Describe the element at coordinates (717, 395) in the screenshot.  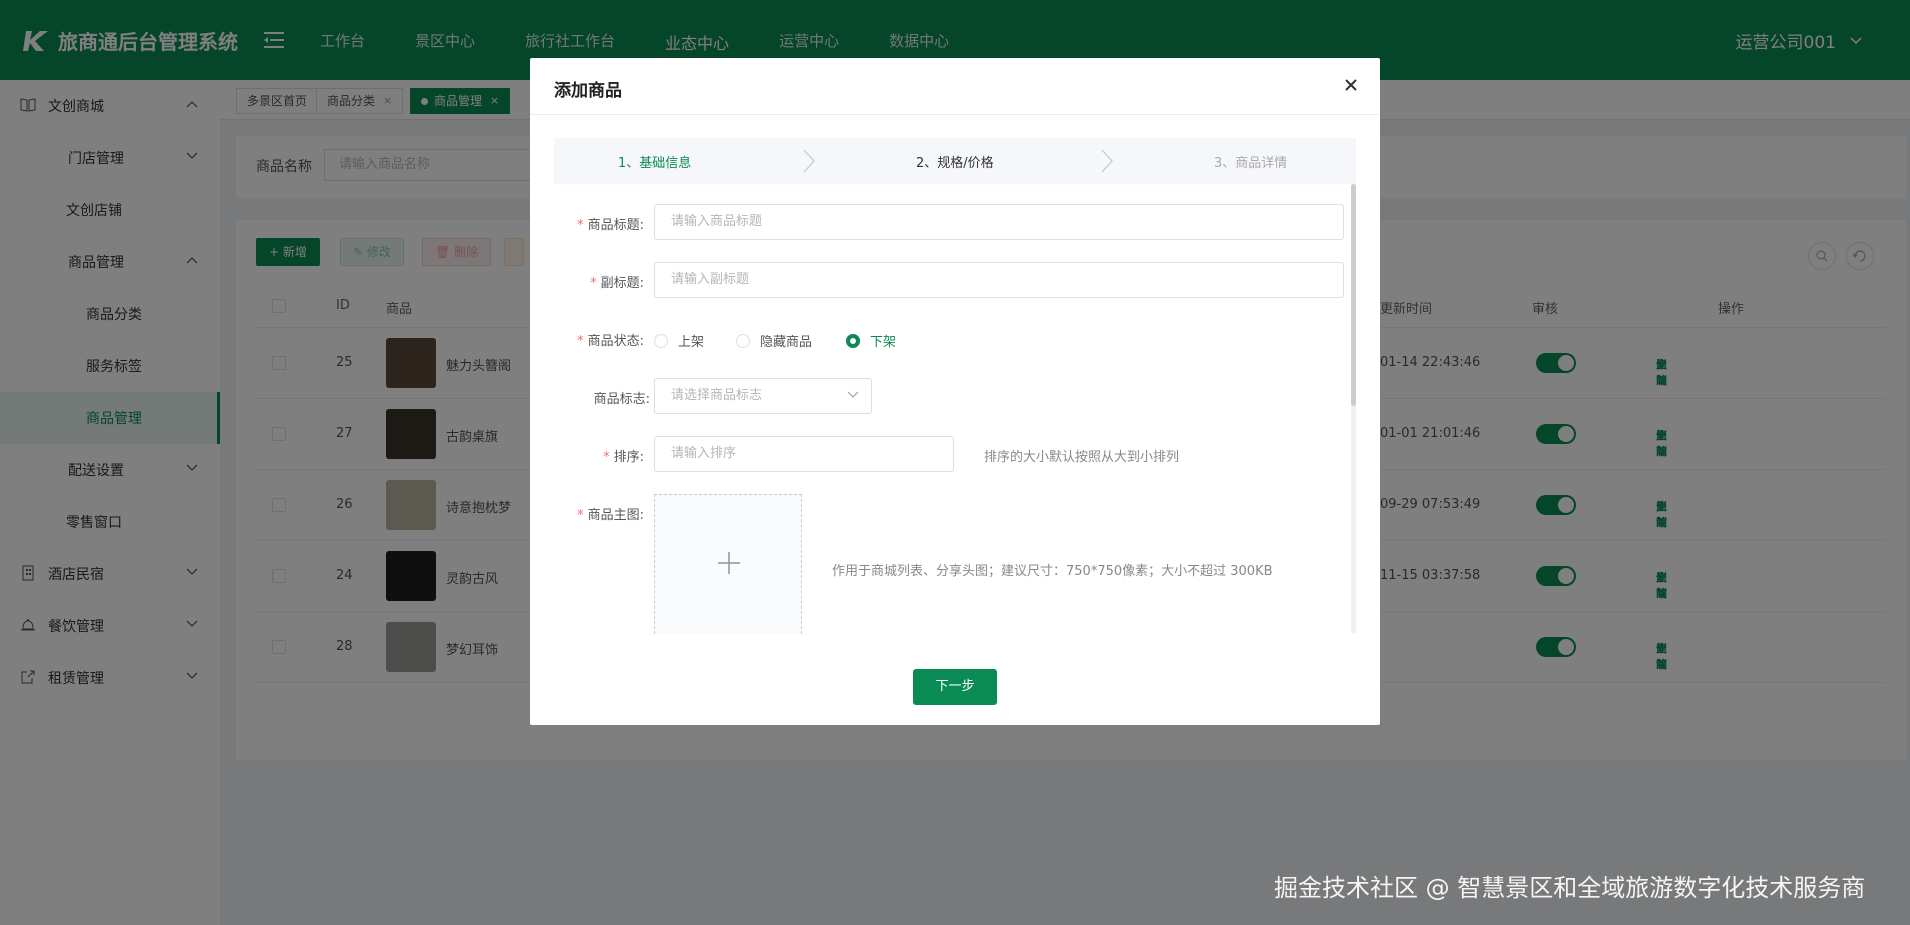
I see `select-placeholder: 请选择商品标志` at that location.